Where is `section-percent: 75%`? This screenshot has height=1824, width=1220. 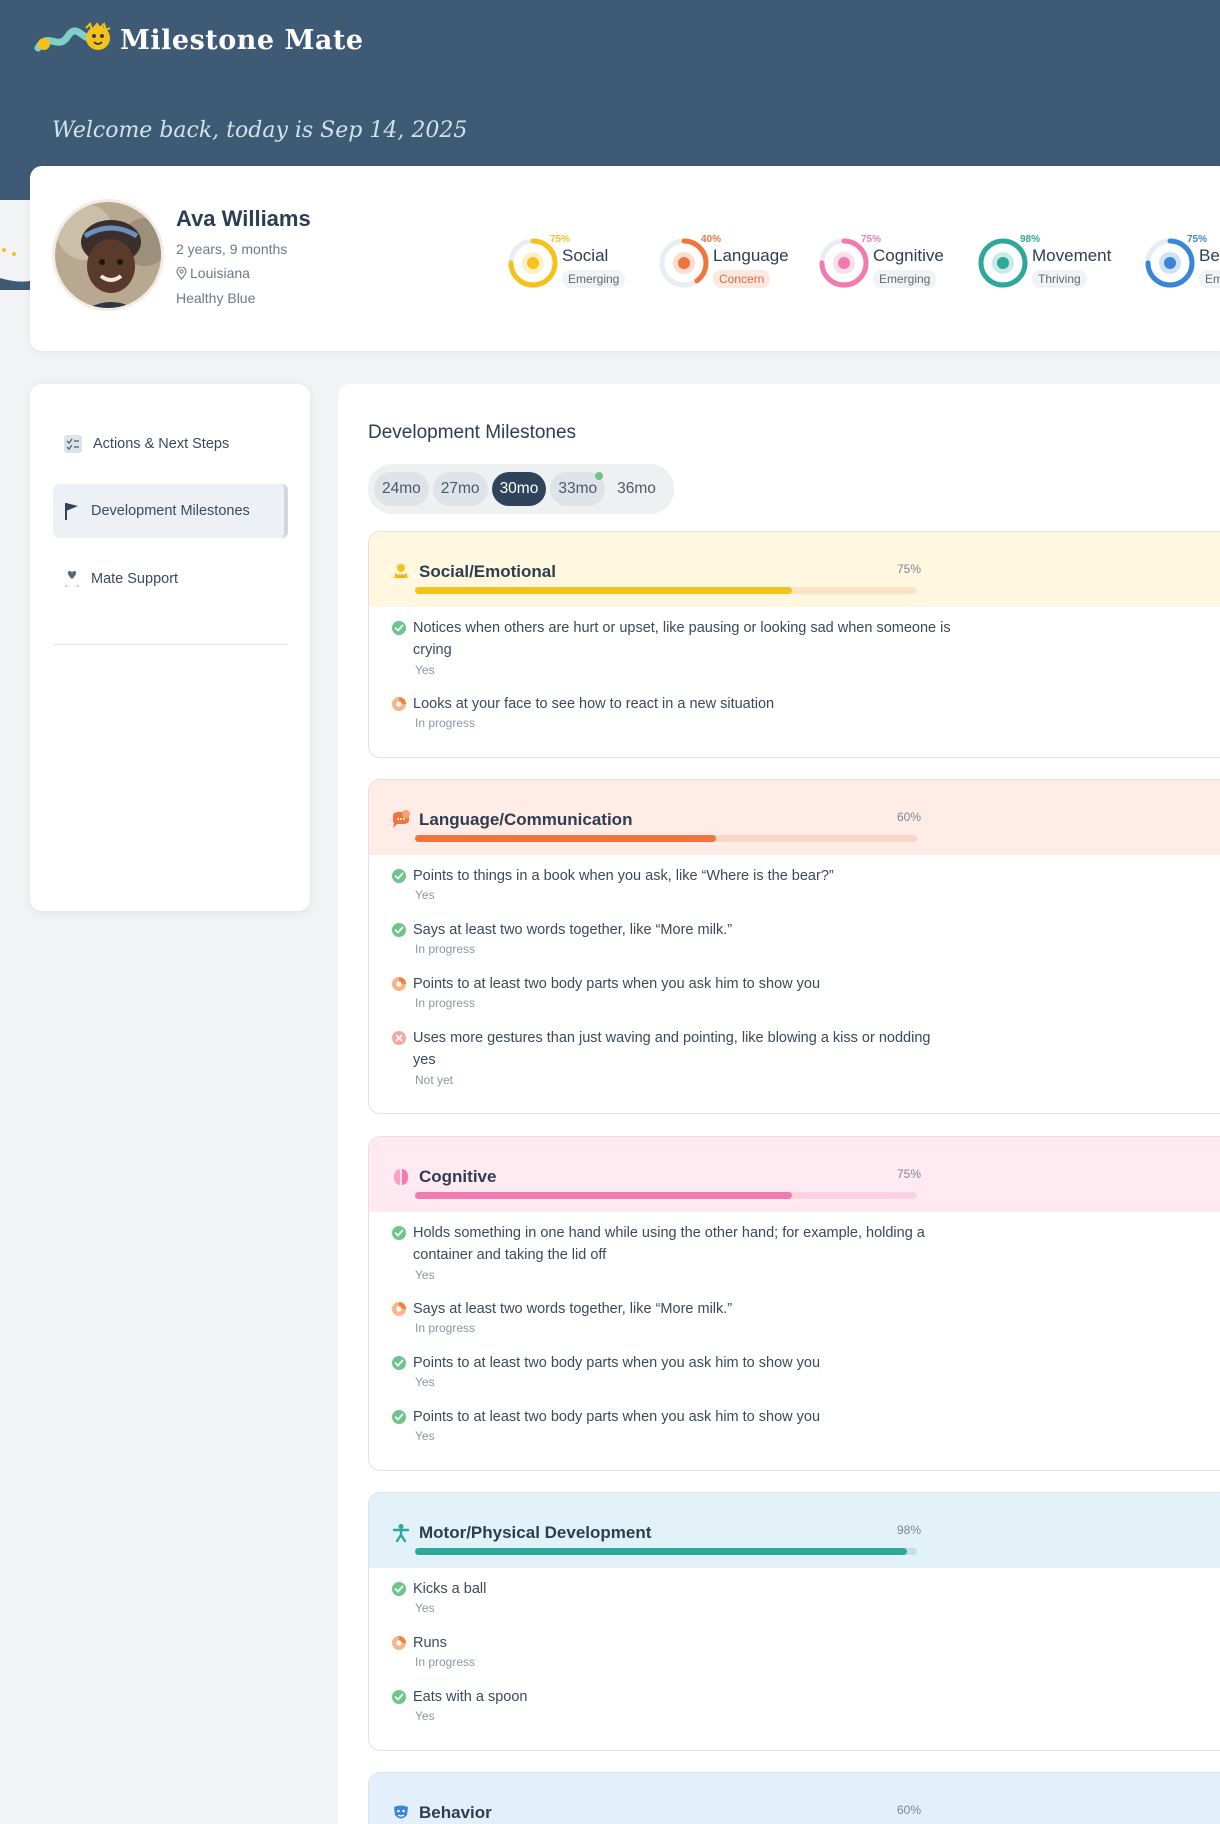 section-percent: 75% is located at coordinates (908, 1174).